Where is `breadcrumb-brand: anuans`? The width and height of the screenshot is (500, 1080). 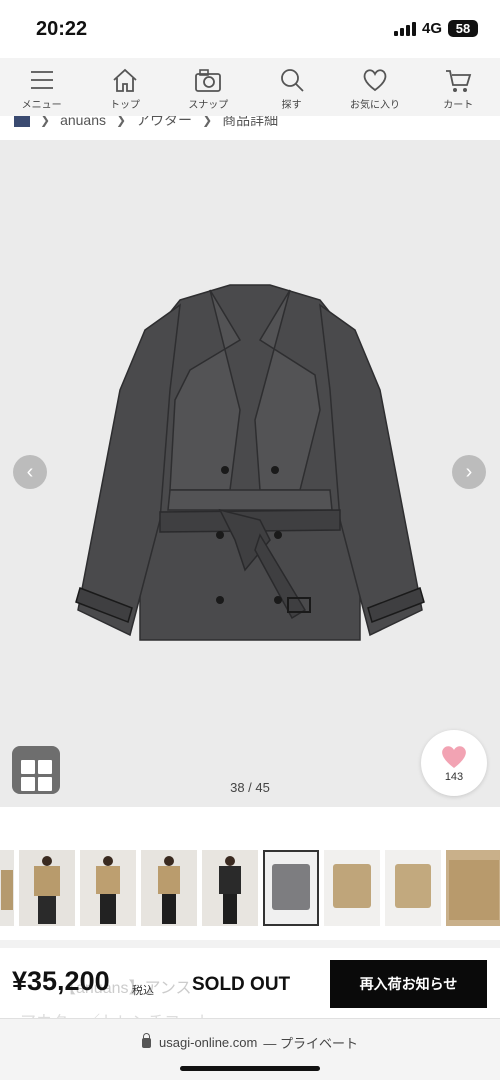
breadcrumb-brand: anuans is located at coordinates (83, 122).